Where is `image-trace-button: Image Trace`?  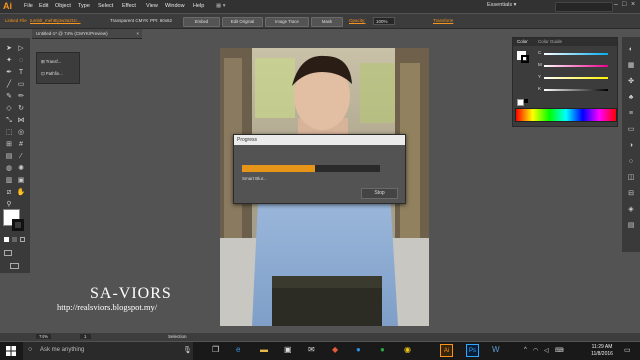
image-trace-button: Image Trace is located at coordinates (287, 22).